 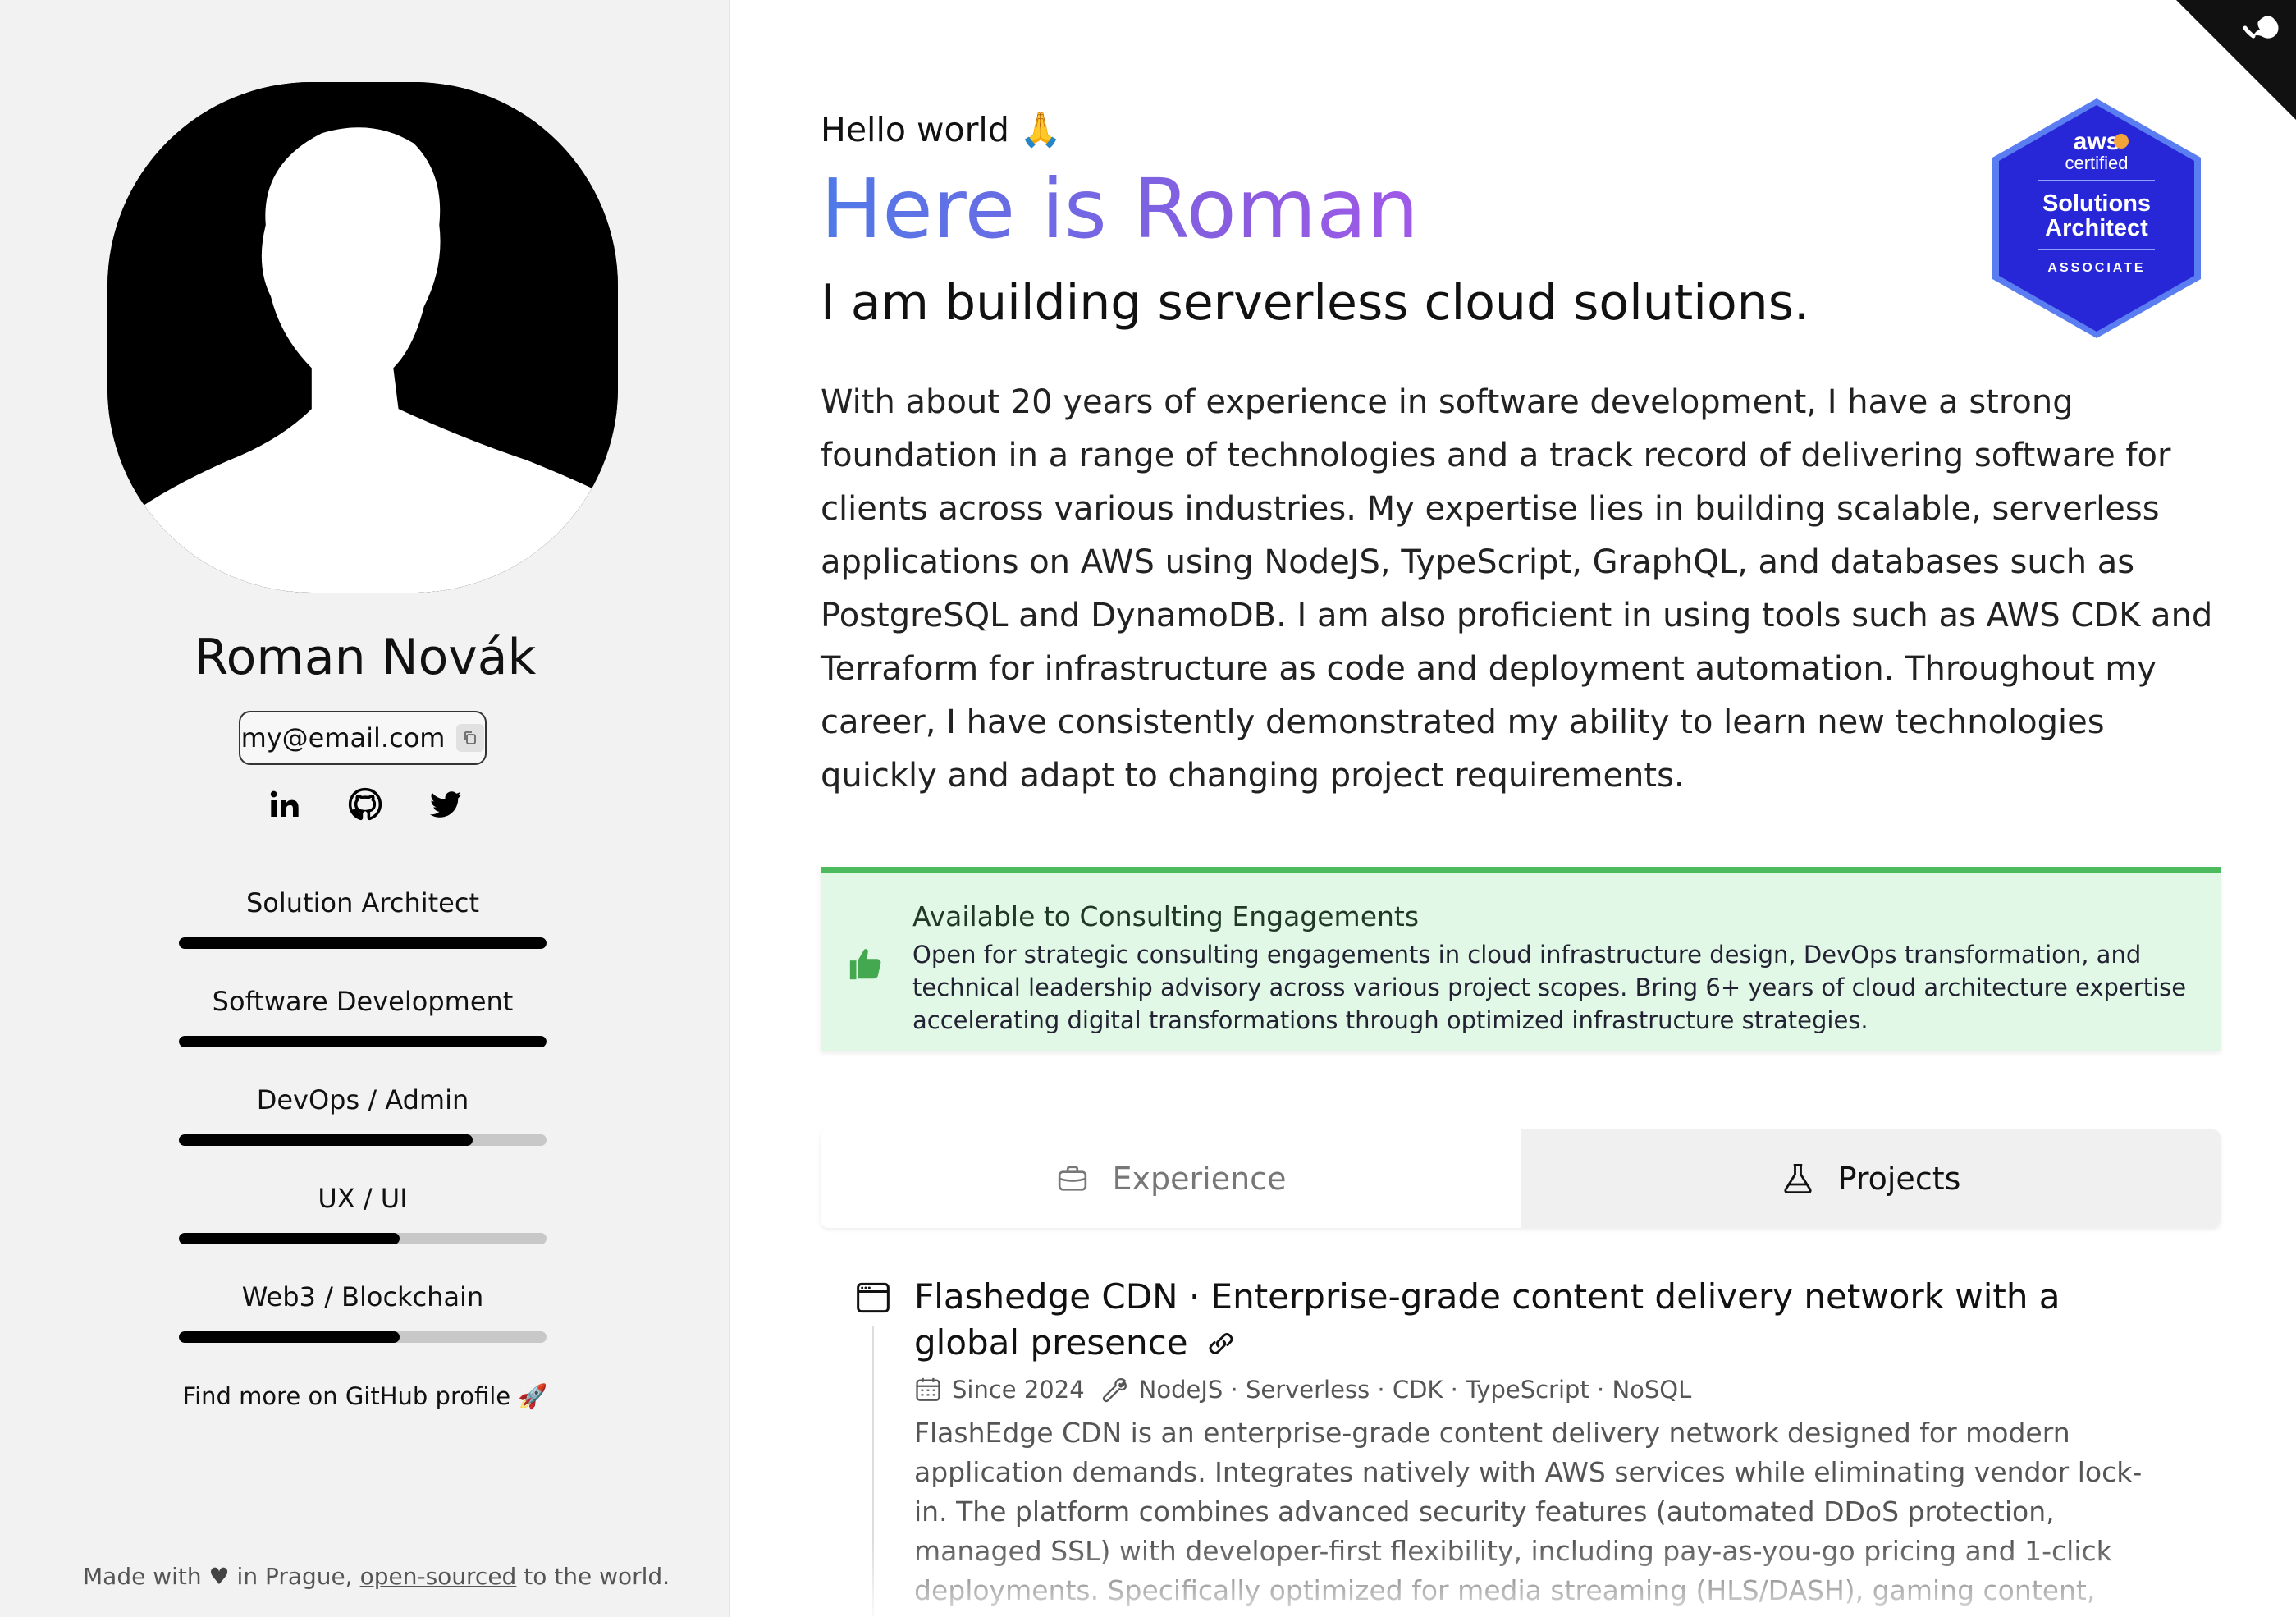 I want to click on page-title: Here is Roman, so click(x=1120, y=209).